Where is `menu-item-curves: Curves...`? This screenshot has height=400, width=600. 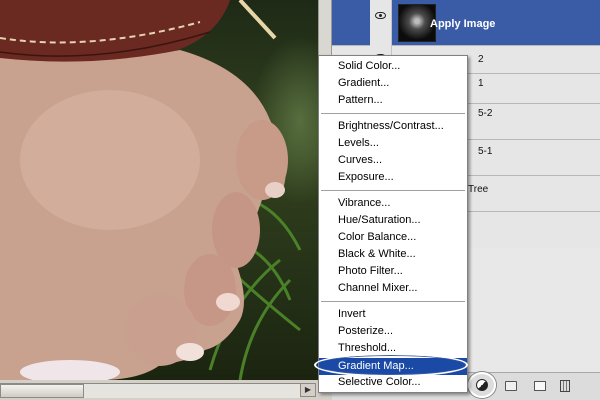
menu-item-curves: Curves... is located at coordinates (393, 160).